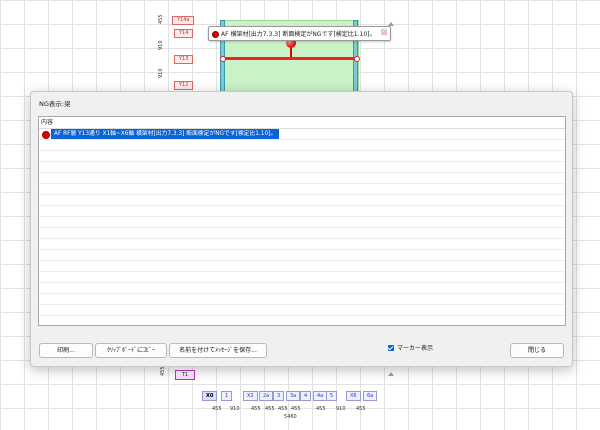 The width and height of the screenshot is (600, 430). What do you see at coordinates (184, 85) in the screenshot?
I see `y-axis-tag: Y12` at bounding box center [184, 85].